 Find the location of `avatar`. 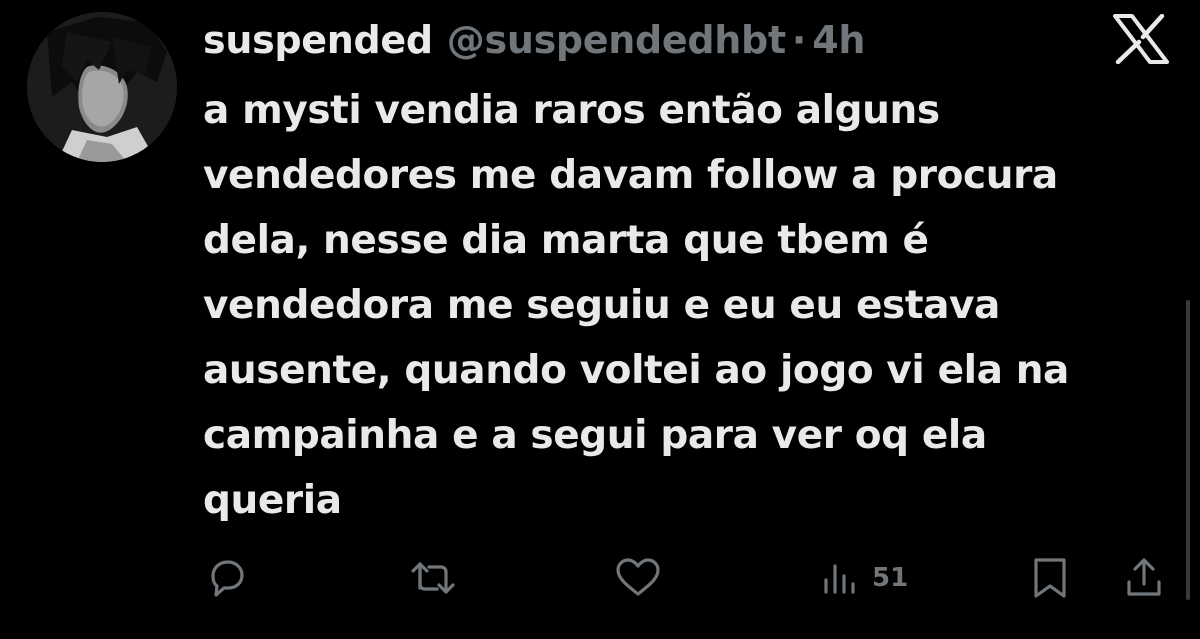

avatar is located at coordinates (102, 87).